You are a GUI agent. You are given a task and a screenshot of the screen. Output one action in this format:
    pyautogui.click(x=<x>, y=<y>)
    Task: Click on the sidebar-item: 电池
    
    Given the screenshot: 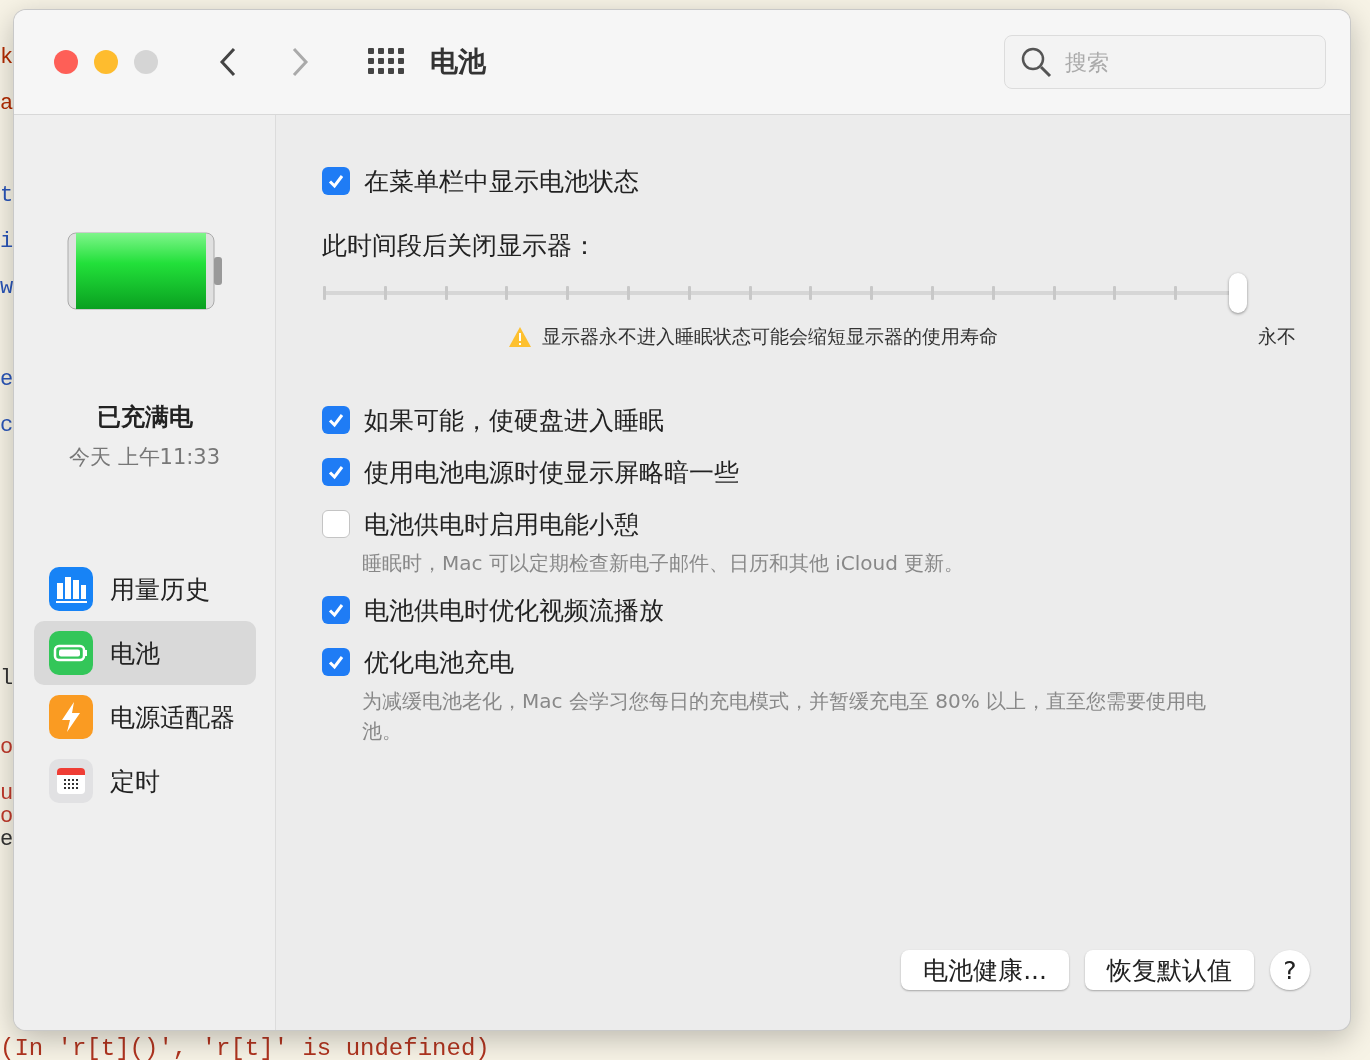 What is the action you would take?
    pyautogui.click(x=144, y=653)
    